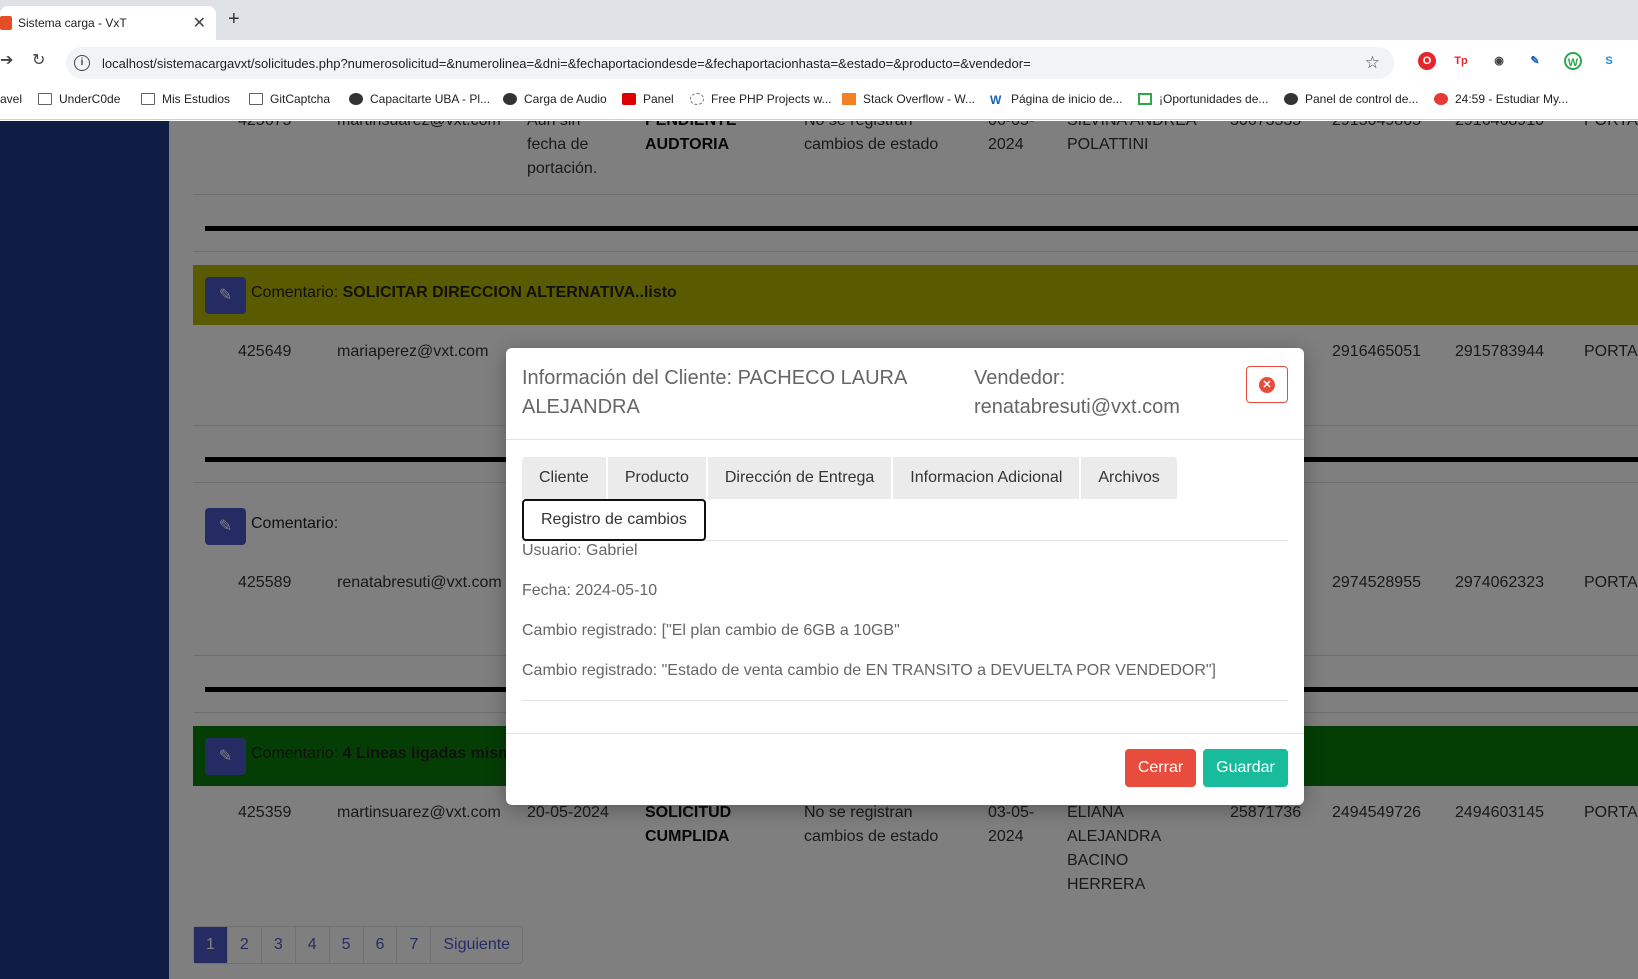 This screenshot has height=979, width=1638. I want to click on tab-informacion-adicional: Informacion Adicional, so click(986, 478).